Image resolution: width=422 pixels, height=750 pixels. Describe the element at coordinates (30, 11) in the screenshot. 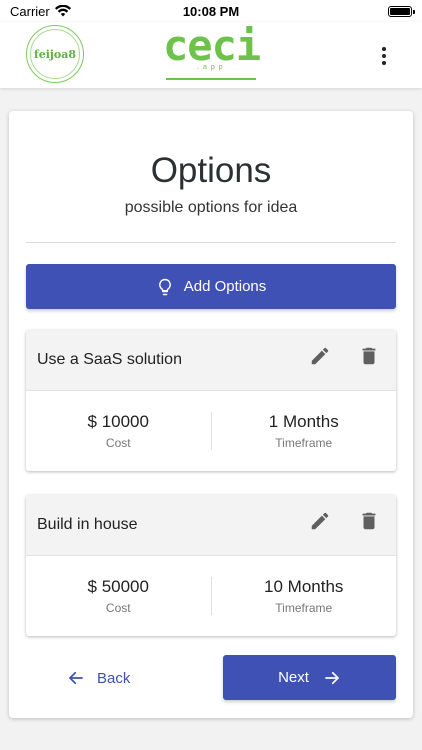

I see `carrier-label: Carrier` at that location.